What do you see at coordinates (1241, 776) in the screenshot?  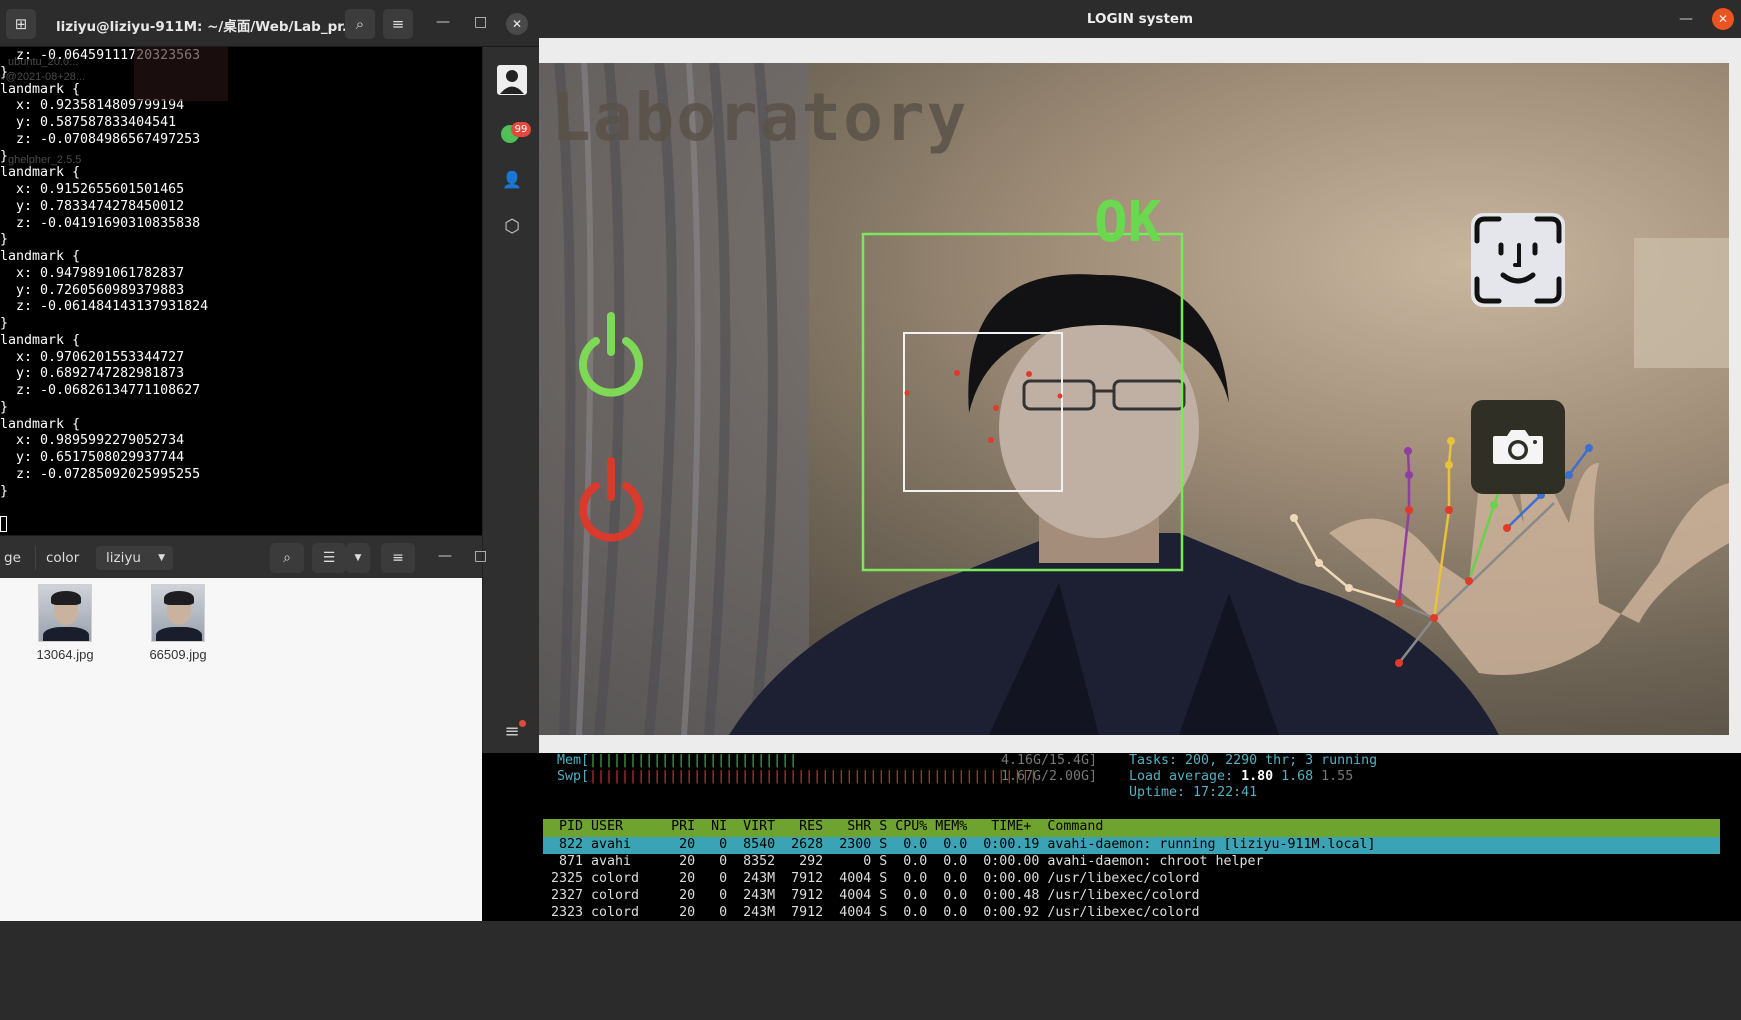 I see `load-average: Load average: 1.80 1.68 1.55` at bounding box center [1241, 776].